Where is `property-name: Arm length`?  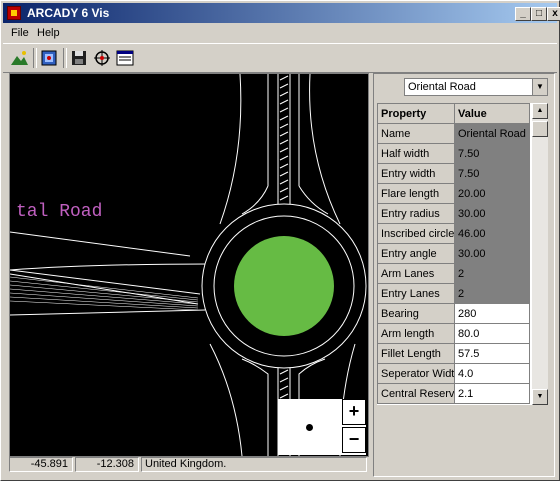
property-name: Arm length is located at coordinates (416, 333).